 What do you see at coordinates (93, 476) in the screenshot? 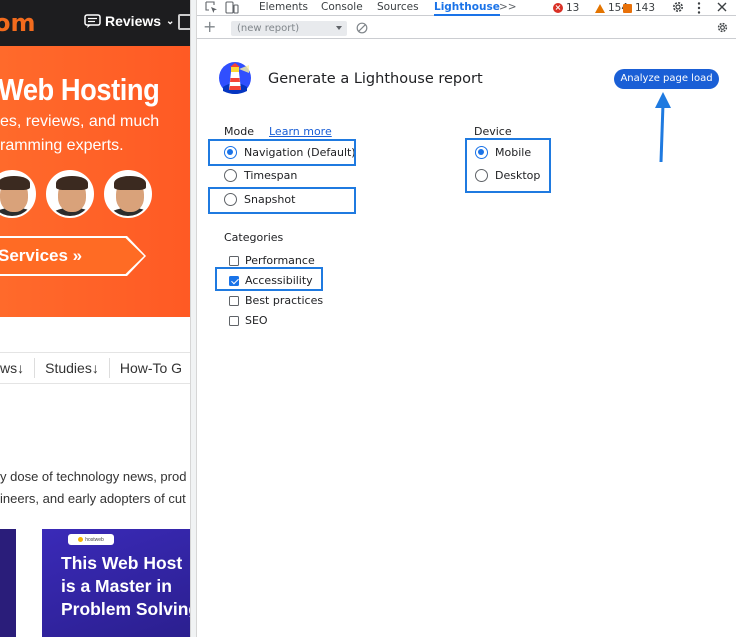
I see `intro-text: y dose of technology news, prod` at bounding box center [93, 476].